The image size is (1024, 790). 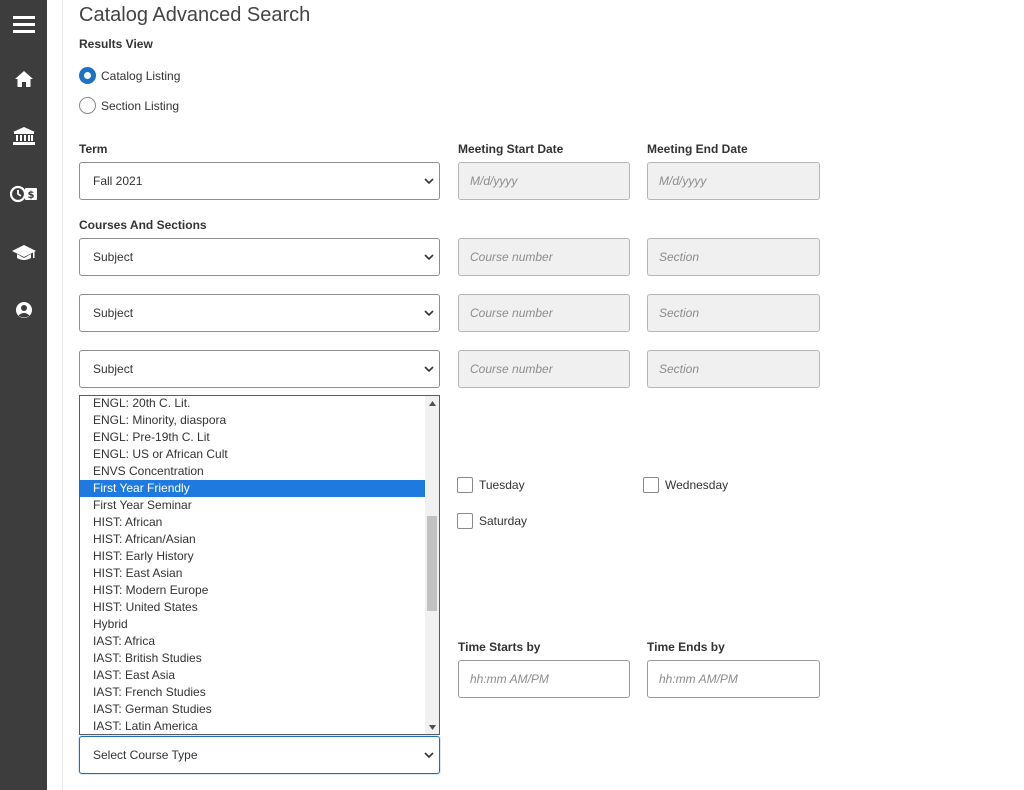 I want to click on finance-icon: $, so click(x=23, y=194).